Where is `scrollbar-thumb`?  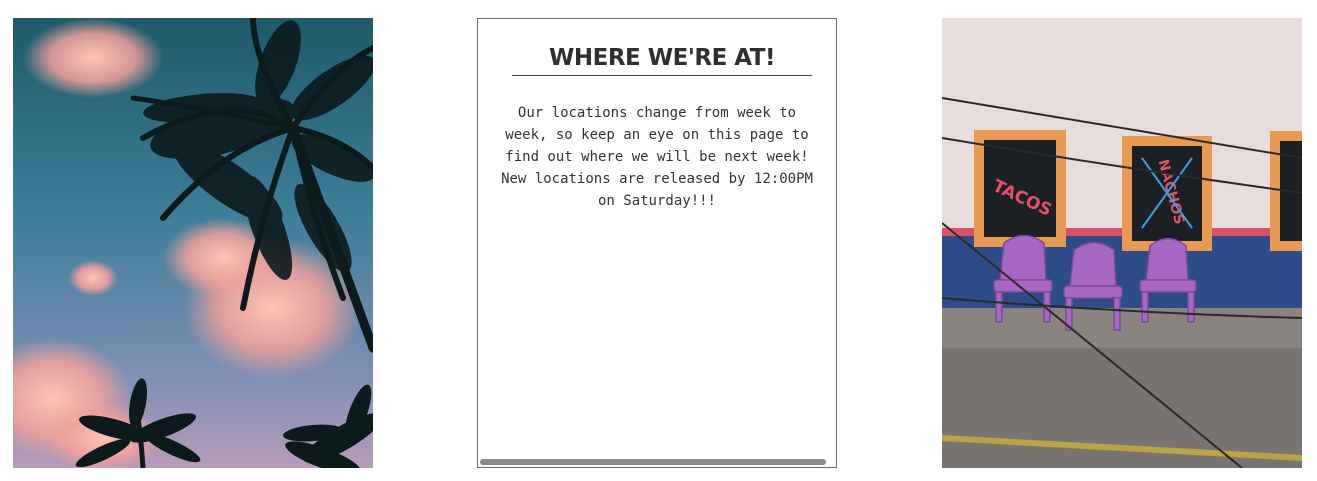 scrollbar-thumb is located at coordinates (653, 462).